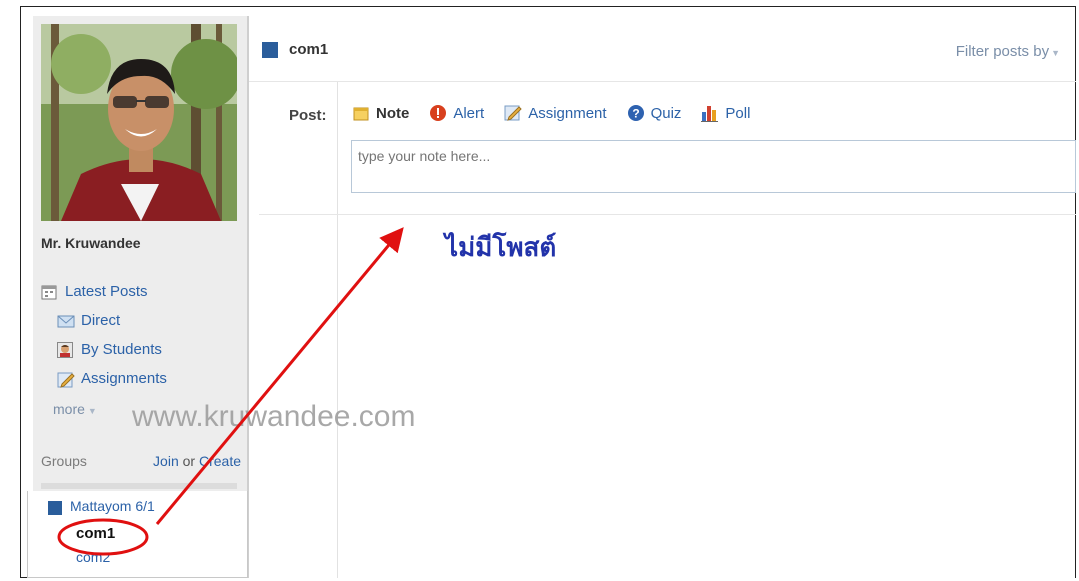  What do you see at coordinates (713, 166) in the screenshot?
I see `note-input` at bounding box center [713, 166].